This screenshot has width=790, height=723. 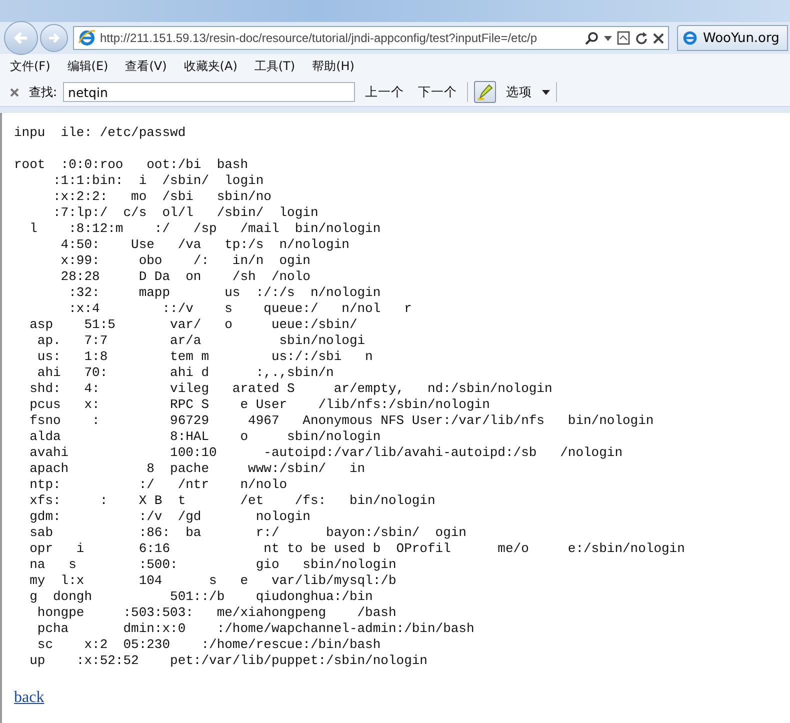 I want to click on file-line: pcus x: RPC S e User /lib/nfs:/sbin/nologin, so click(x=259, y=405).